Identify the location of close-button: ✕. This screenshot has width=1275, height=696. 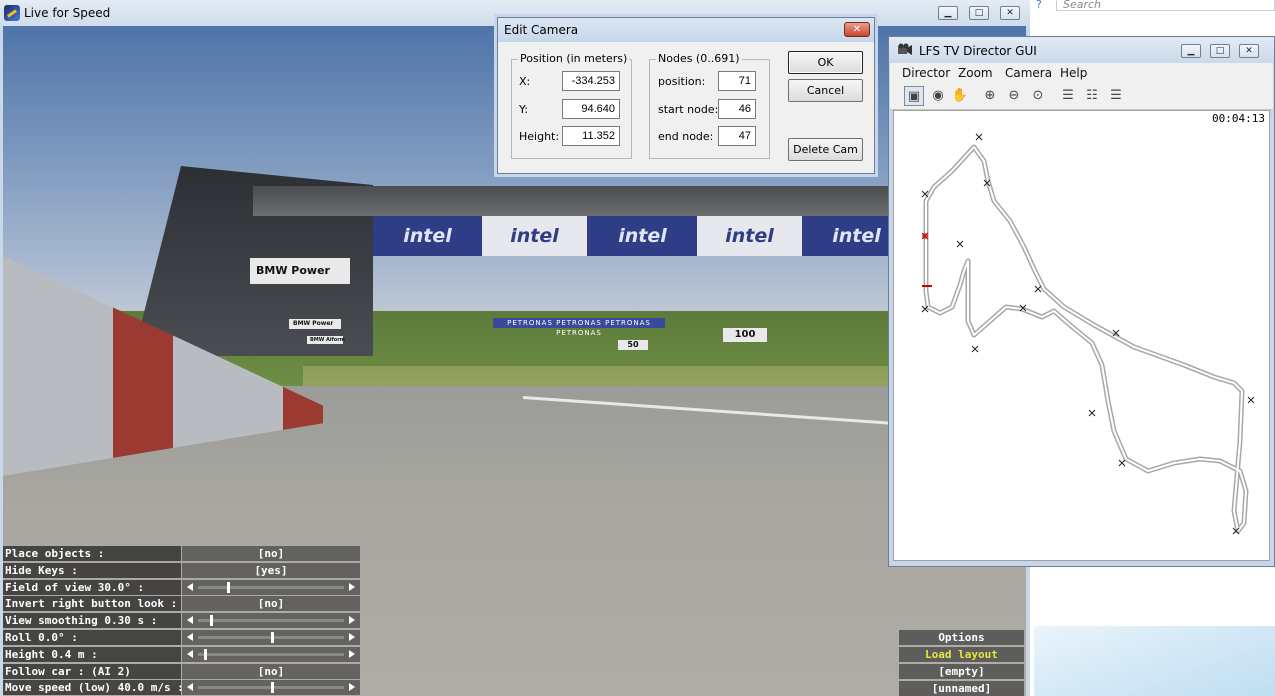
(1010, 13).